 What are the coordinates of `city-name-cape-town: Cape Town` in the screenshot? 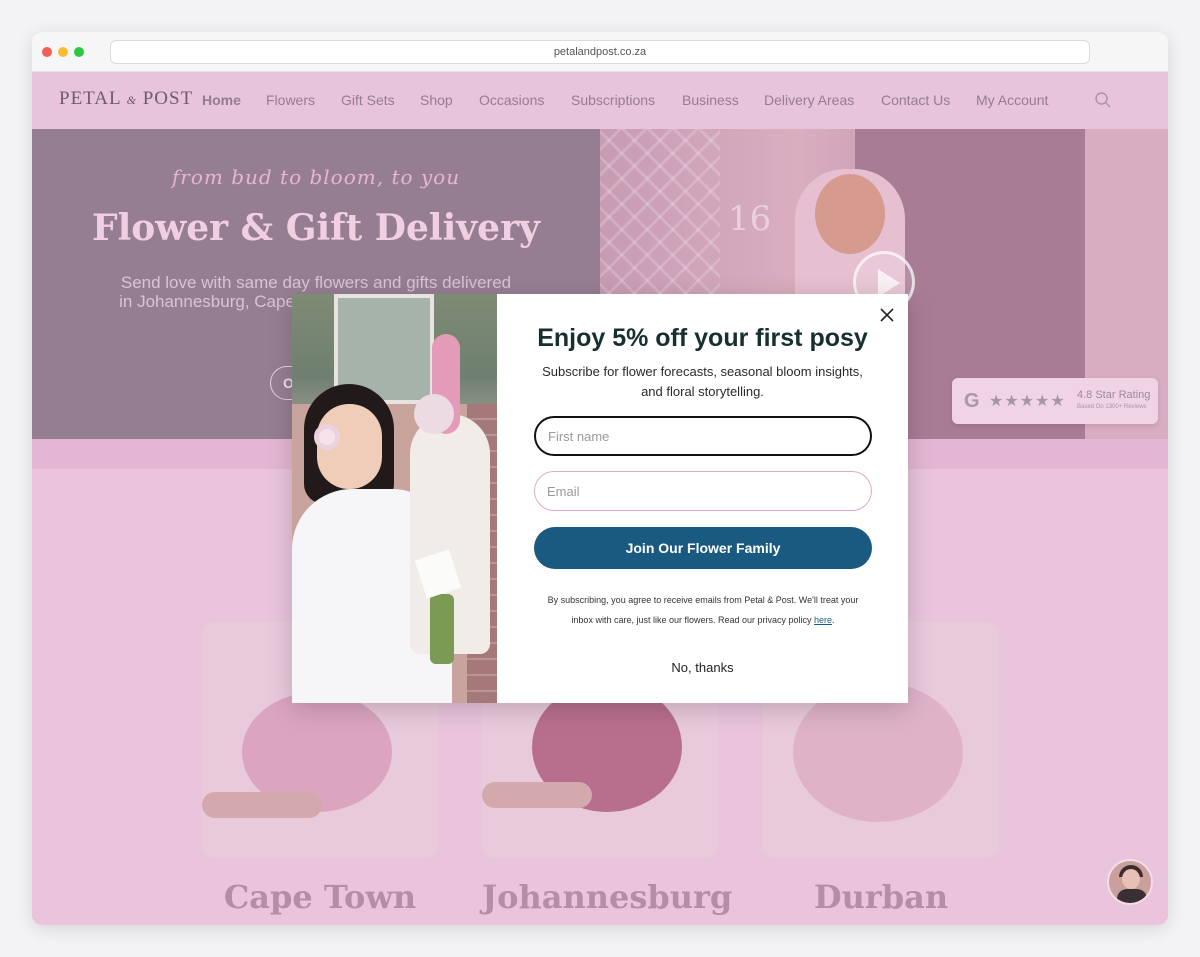 It's located at (320, 897).